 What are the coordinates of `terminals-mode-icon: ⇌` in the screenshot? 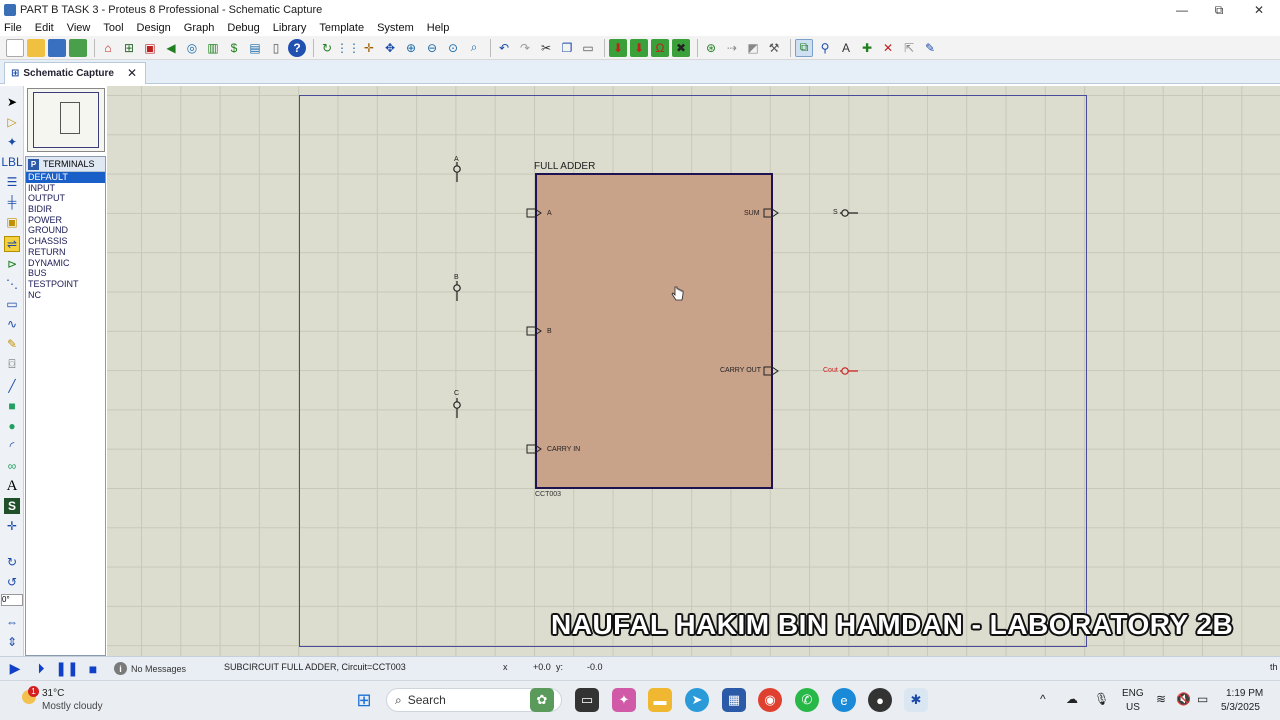 It's located at (12, 244).